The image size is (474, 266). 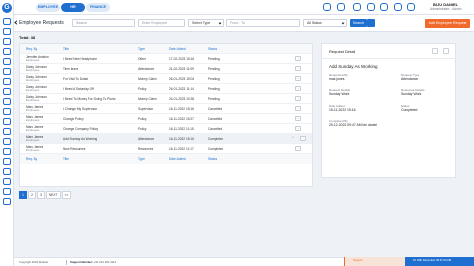 What do you see at coordinates (7, 41) in the screenshot?
I see `document-icon` at bounding box center [7, 41].